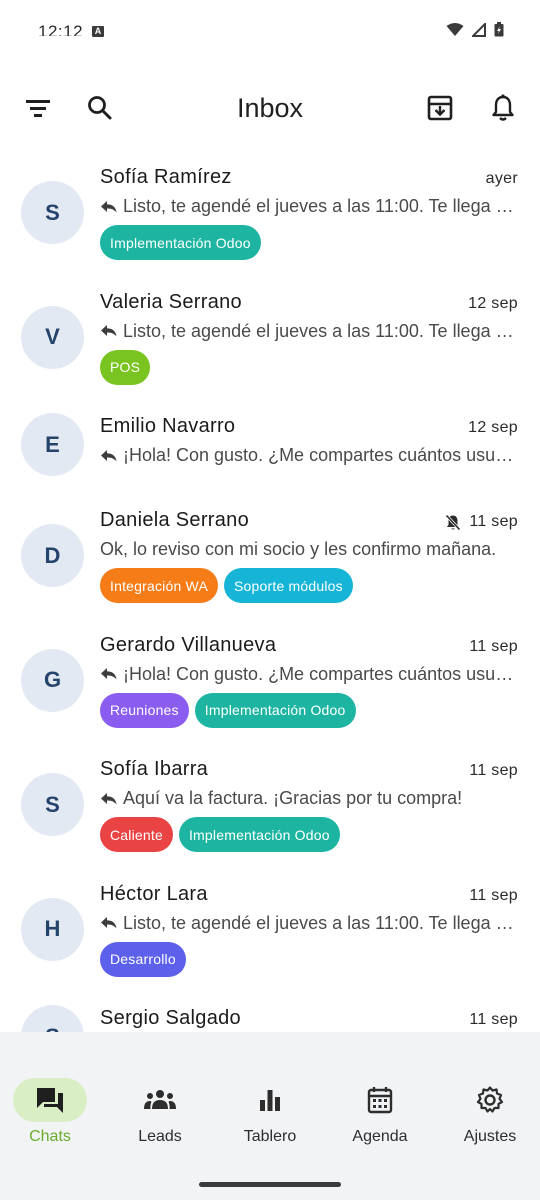 This screenshot has height=1200, width=540. What do you see at coordinates (61, 29) in the screenshot?
I see `status-time: 12:12` at bounding box center [61, 29].